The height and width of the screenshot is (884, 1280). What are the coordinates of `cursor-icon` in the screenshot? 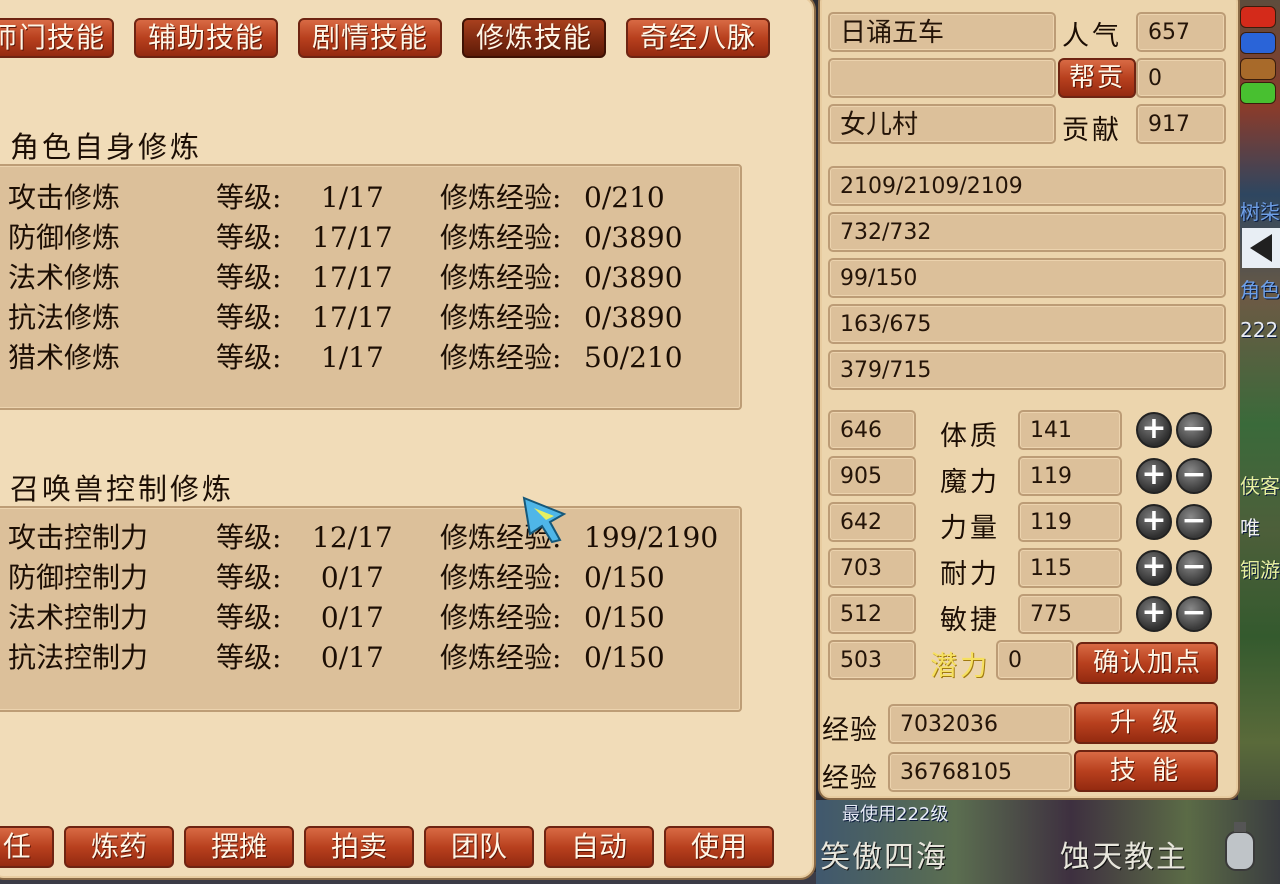 It's located at (550, 518).